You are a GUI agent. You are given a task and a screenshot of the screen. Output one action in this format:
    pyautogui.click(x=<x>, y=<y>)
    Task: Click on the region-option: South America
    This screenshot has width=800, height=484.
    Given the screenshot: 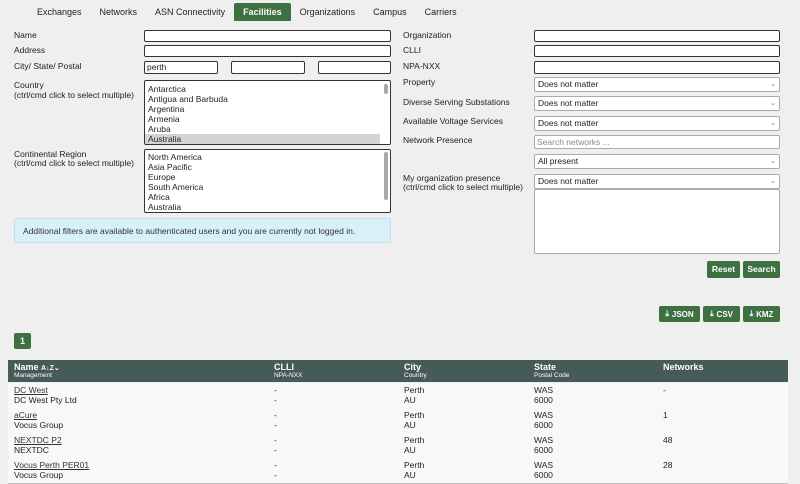 What is the action you would take?
    pyautogui.click(x=267, y=187)
    